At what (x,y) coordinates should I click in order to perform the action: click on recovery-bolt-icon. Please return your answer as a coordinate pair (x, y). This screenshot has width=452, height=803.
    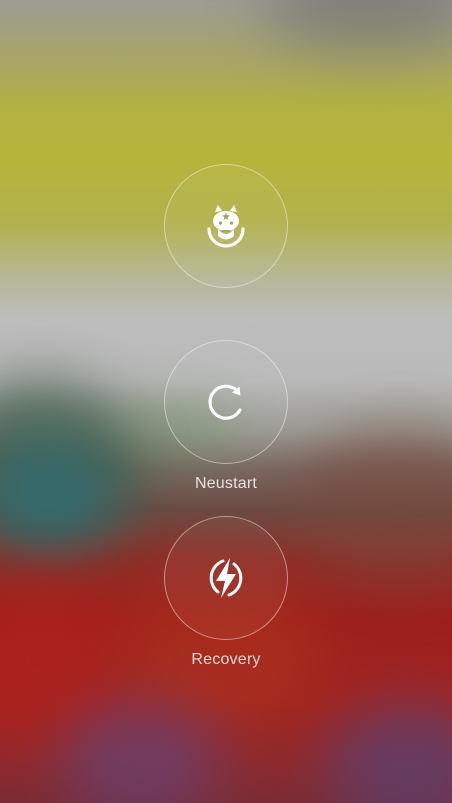
    Looking at the image, I should click on (226, 578).